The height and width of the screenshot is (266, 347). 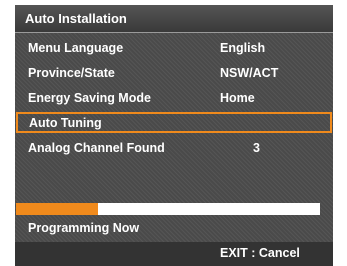 What do you see at coordinates (237, 98) in the screenshot?
I see `energy-saving-mode-value: Home` at bounding box center [237, 98].